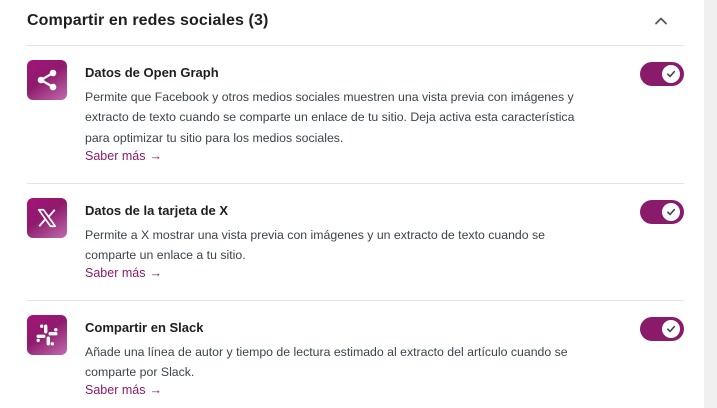 This screenshot has width=717, height=408. What do you see at coordinates (47, 335) in the screenshot?
I see `slack-icon` at bounding box center [47, 335].